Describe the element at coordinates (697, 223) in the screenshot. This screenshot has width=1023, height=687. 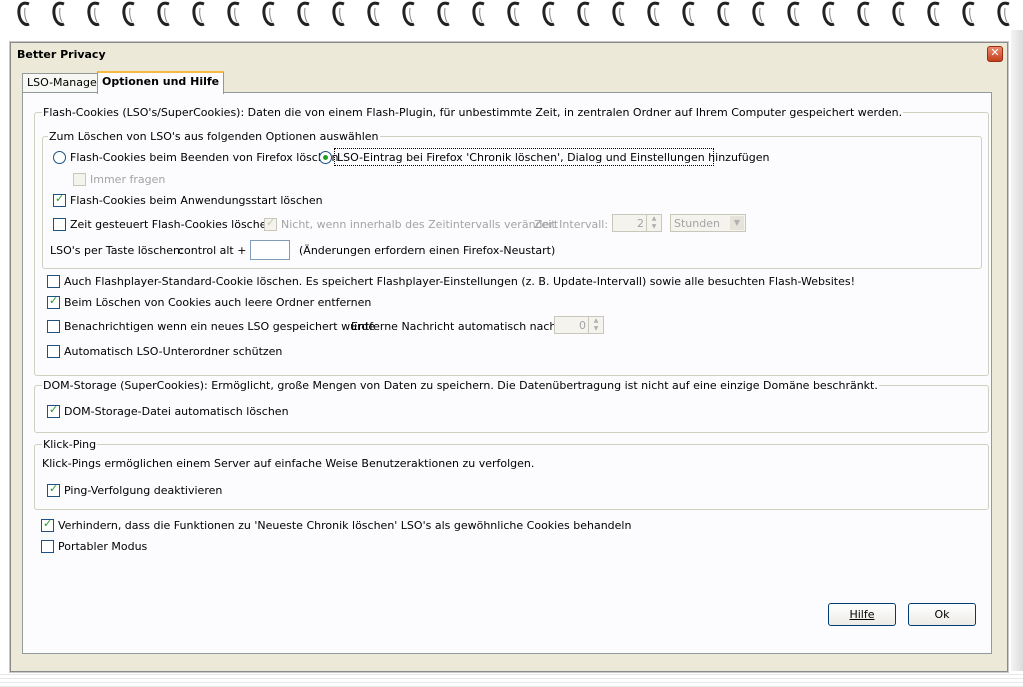
I see `interval-unit-value: Stunden` at that location.